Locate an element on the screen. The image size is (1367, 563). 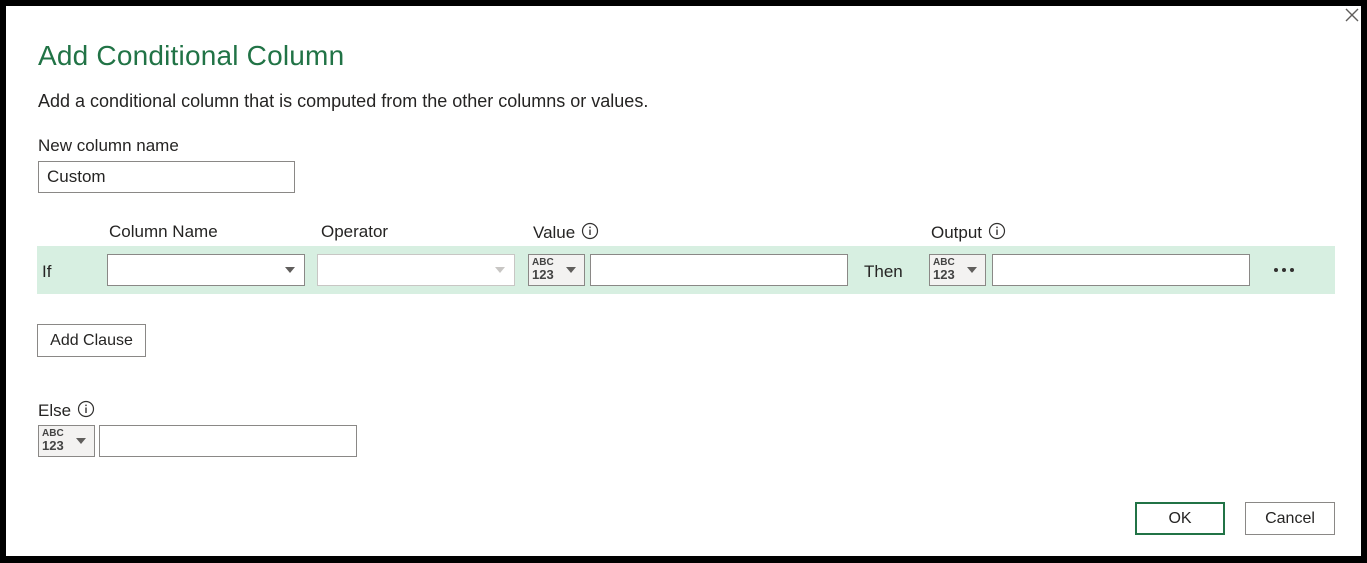
value-header: Value is located at coordinates (566, 233).